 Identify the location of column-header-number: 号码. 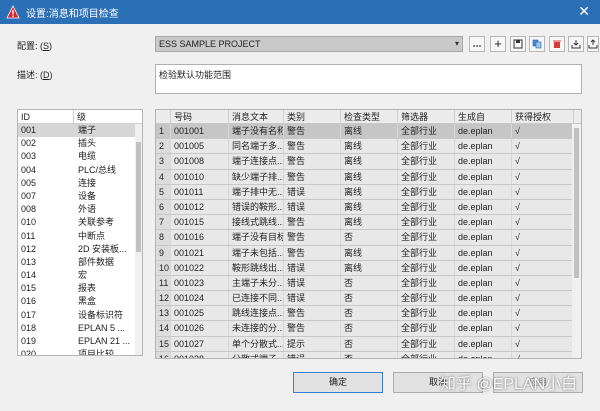
(200, 116).